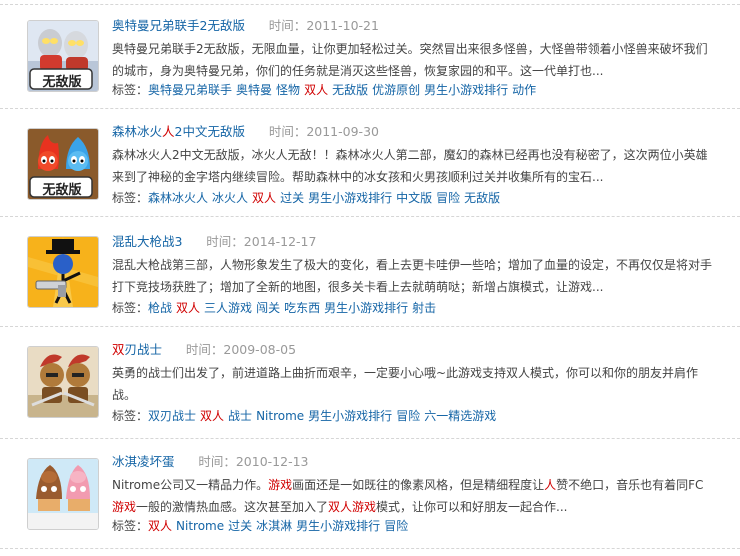 This screenshot has width=740, height=556. What do you see at coordinates (280, 241) in the screenshot?
I see `time-value: 2014-12-17` at bounding box center [280, 241].